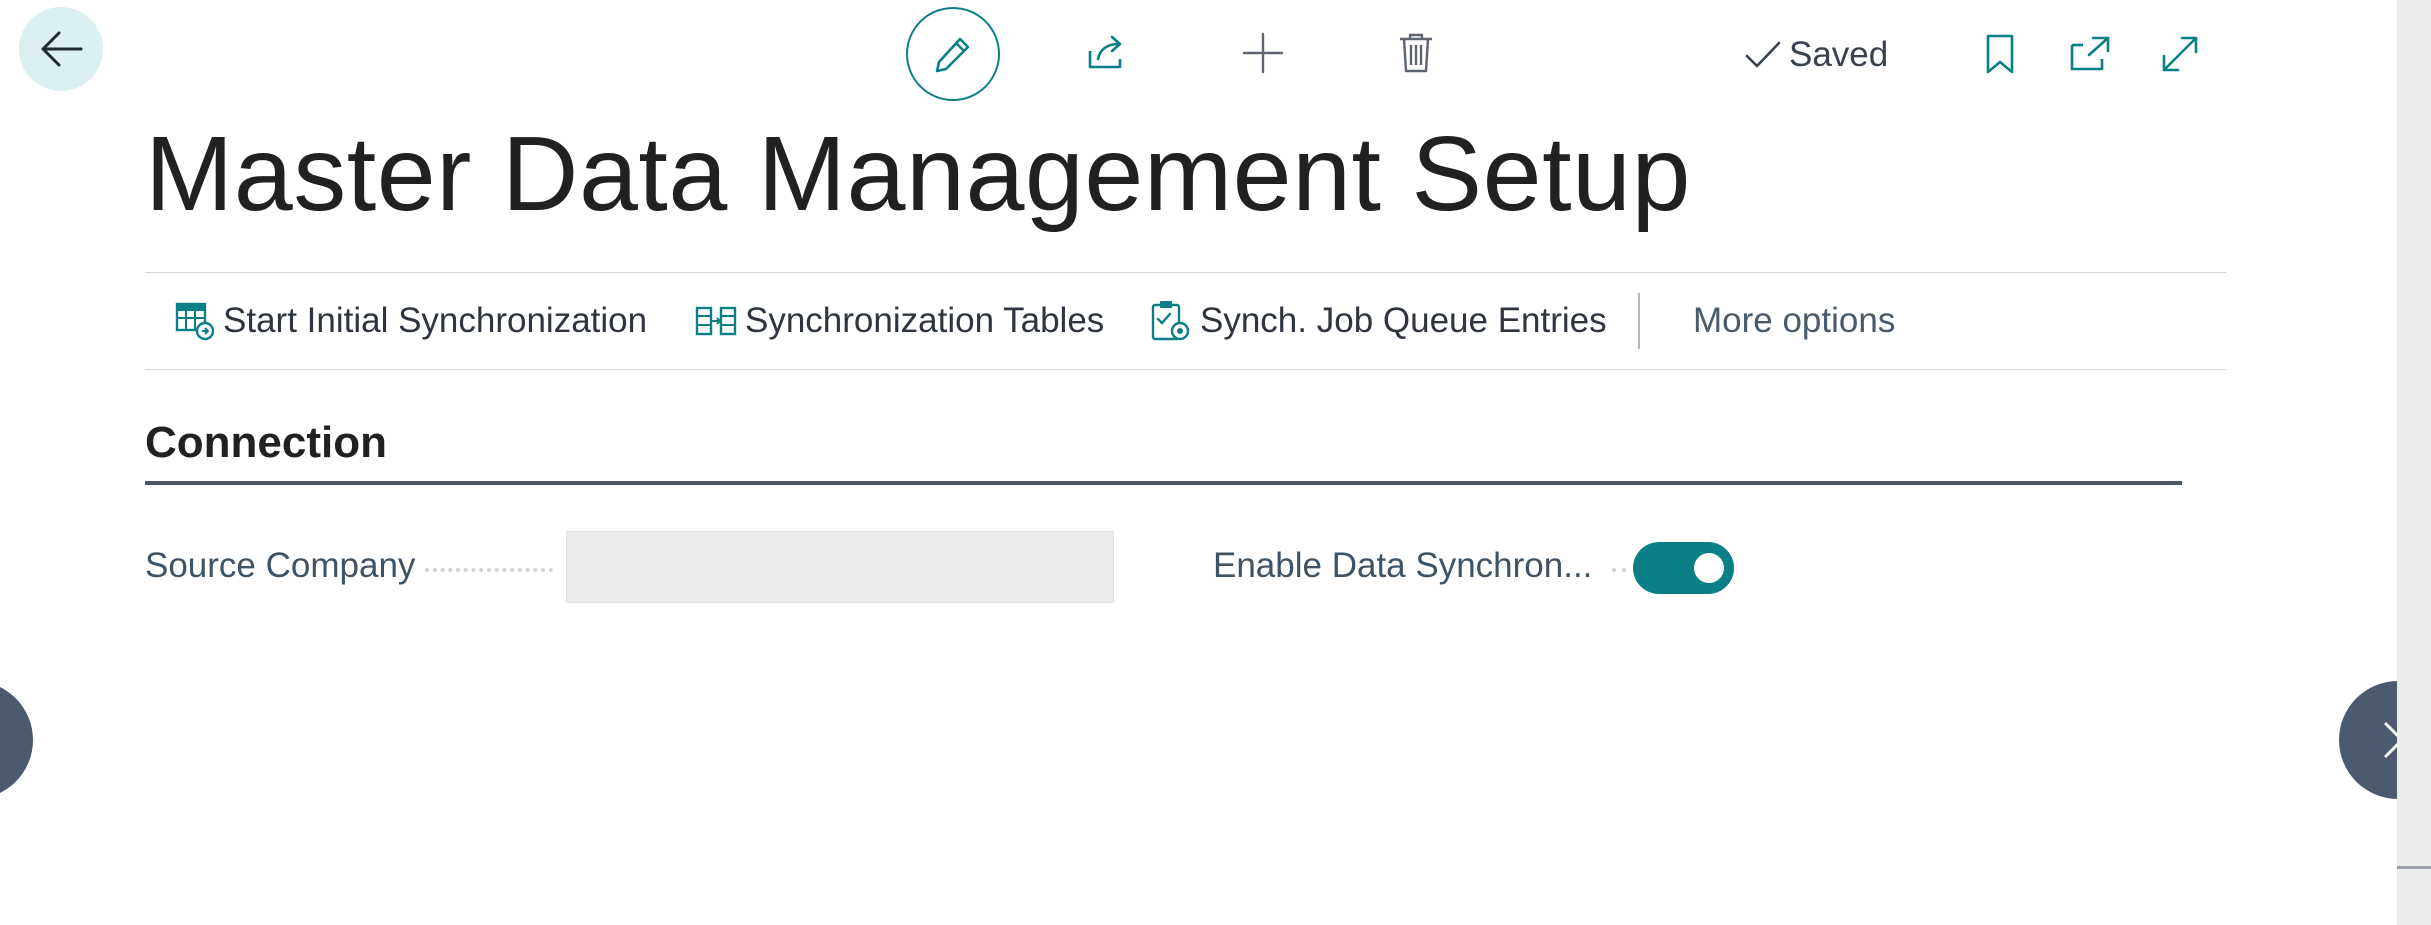 This screenshot has width=2431, height=925. I want to click on synchronization-tables-label: Synchronization Tables, so click(925, 320).